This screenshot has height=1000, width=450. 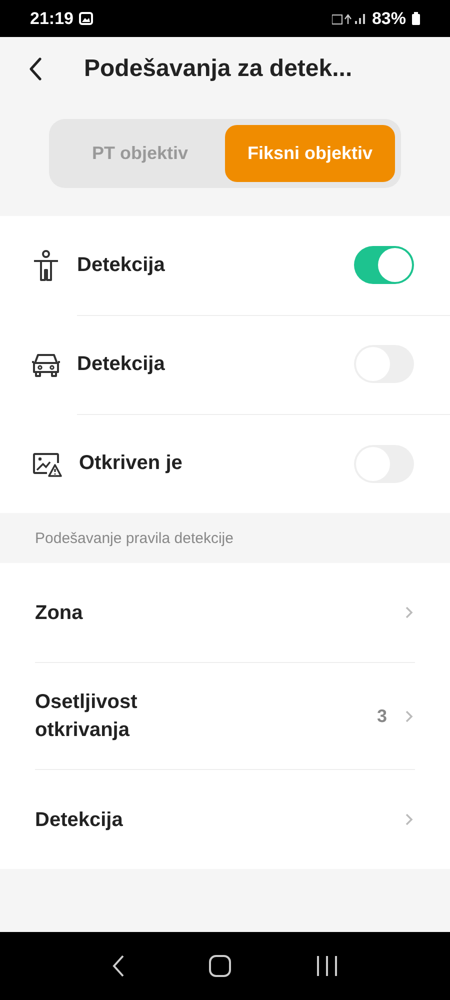 What do you see at coordinates (47, 463) in the screenshot?
I see `image-alert-icon` at bounding box center [47, 463].